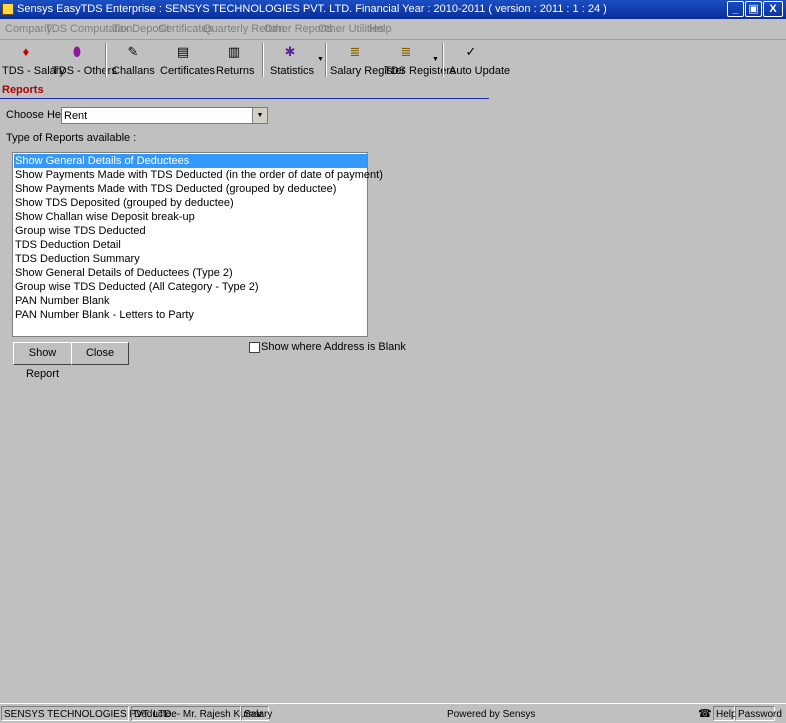 Image resolution: width=786 pixels, height=723 pixels. I want to click on list-item: Show TDS Deposited (grouped by deductee), so click(190, 203).